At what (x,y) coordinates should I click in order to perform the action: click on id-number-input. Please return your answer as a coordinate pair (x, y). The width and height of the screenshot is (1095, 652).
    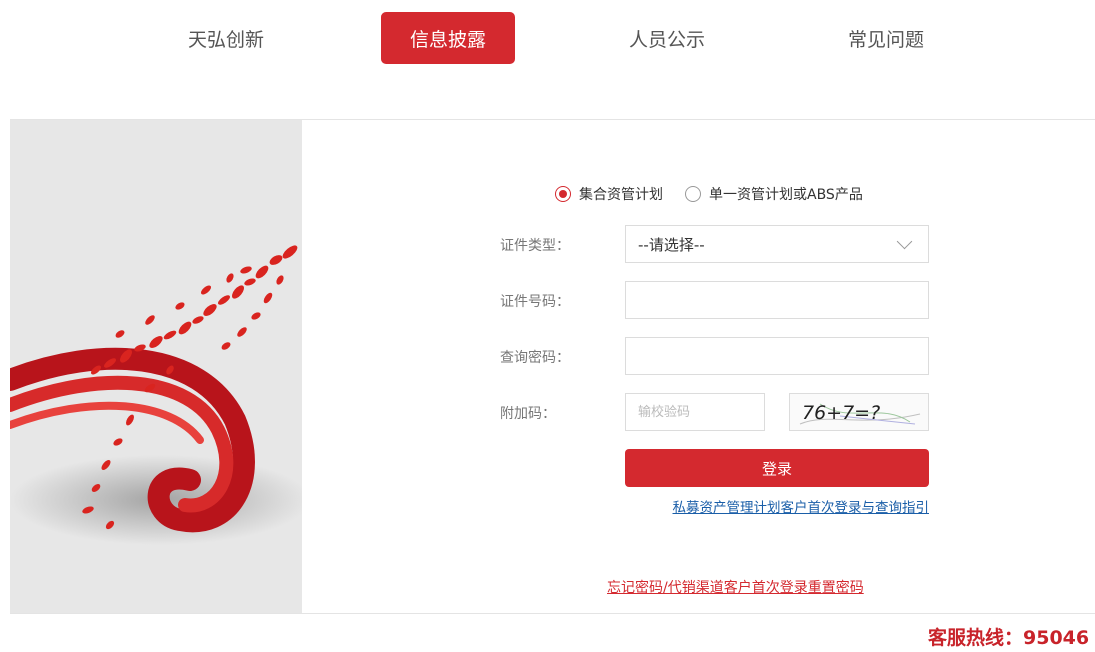
    Looking at the image, I should click on (777, 300).